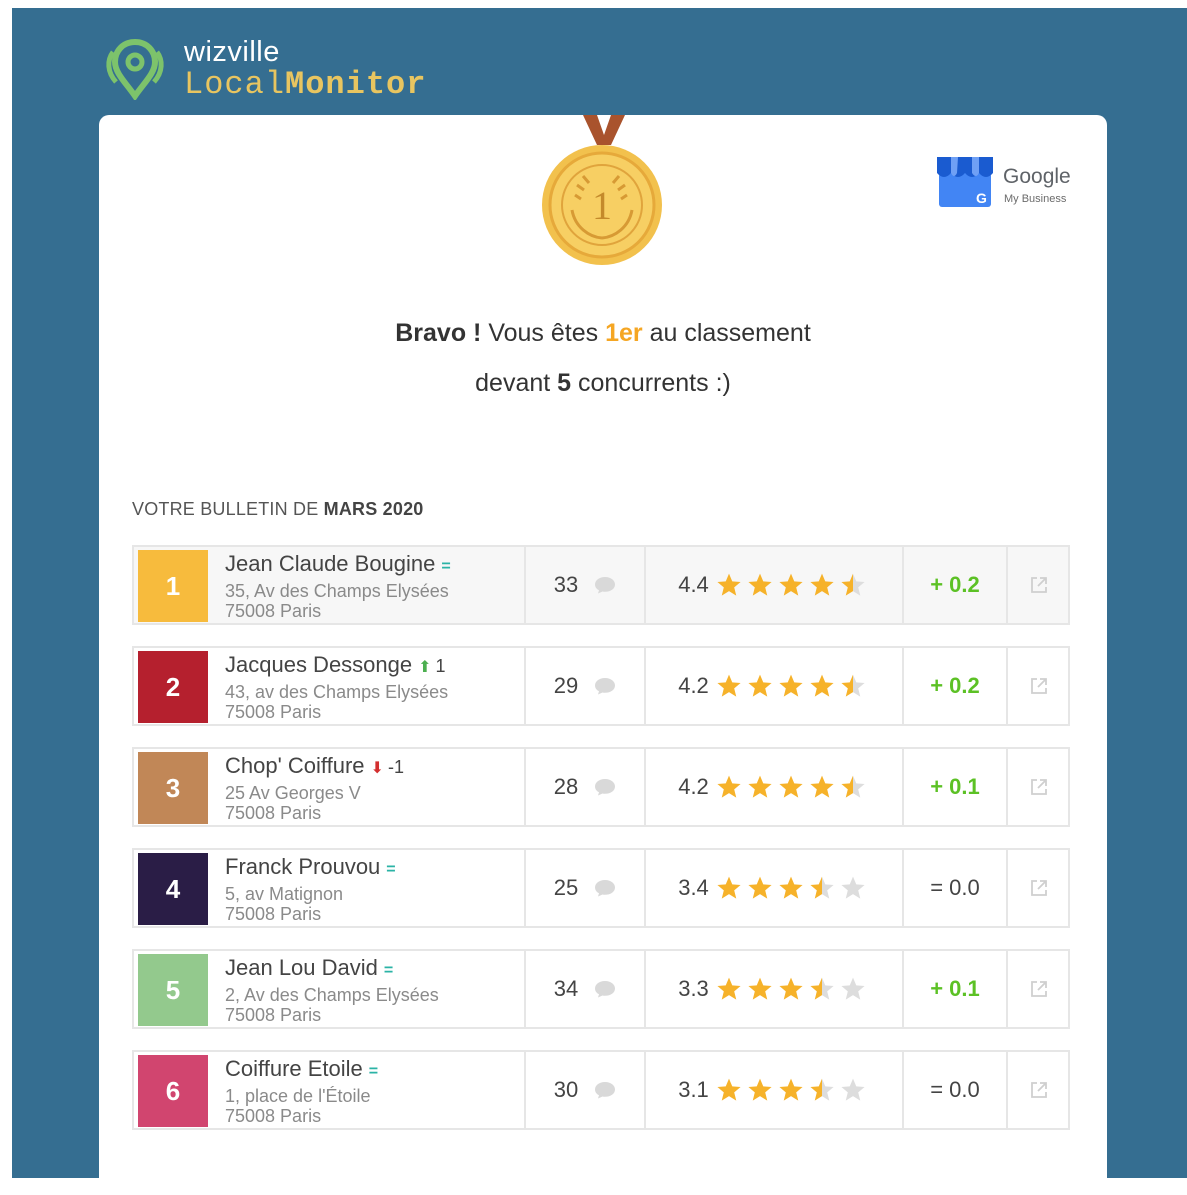  I want to click on location-pin-icon, so click(135, 69).